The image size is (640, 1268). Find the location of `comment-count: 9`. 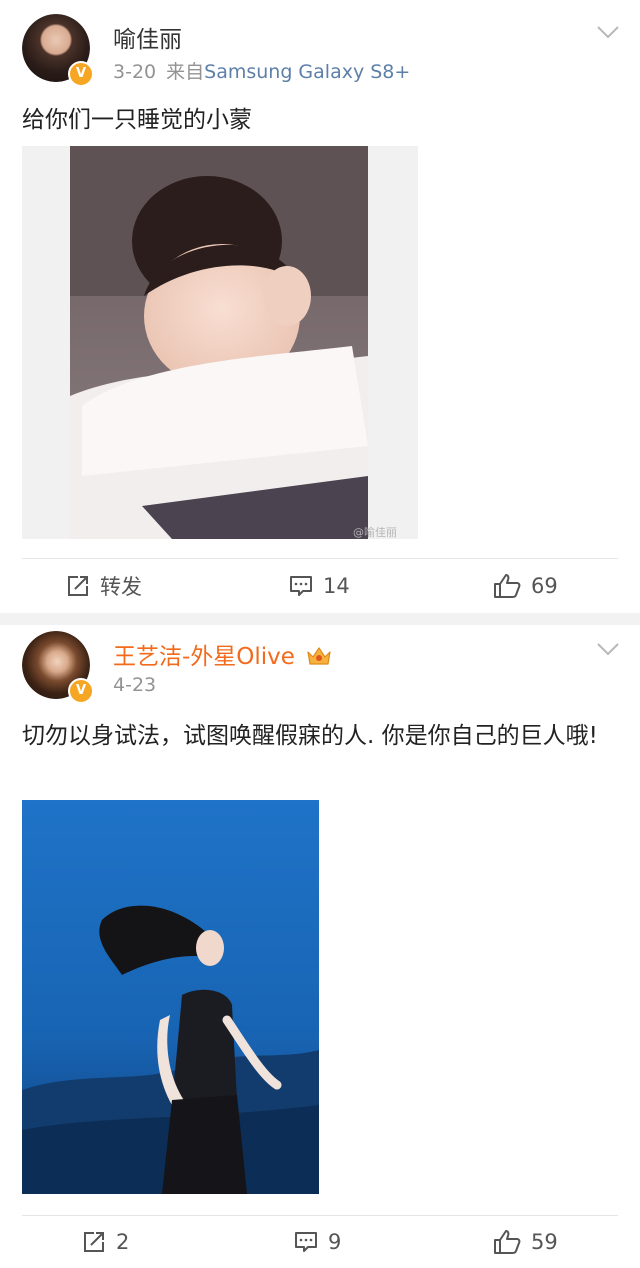

comment-count: 9 is located at coordinates (335, 1242).